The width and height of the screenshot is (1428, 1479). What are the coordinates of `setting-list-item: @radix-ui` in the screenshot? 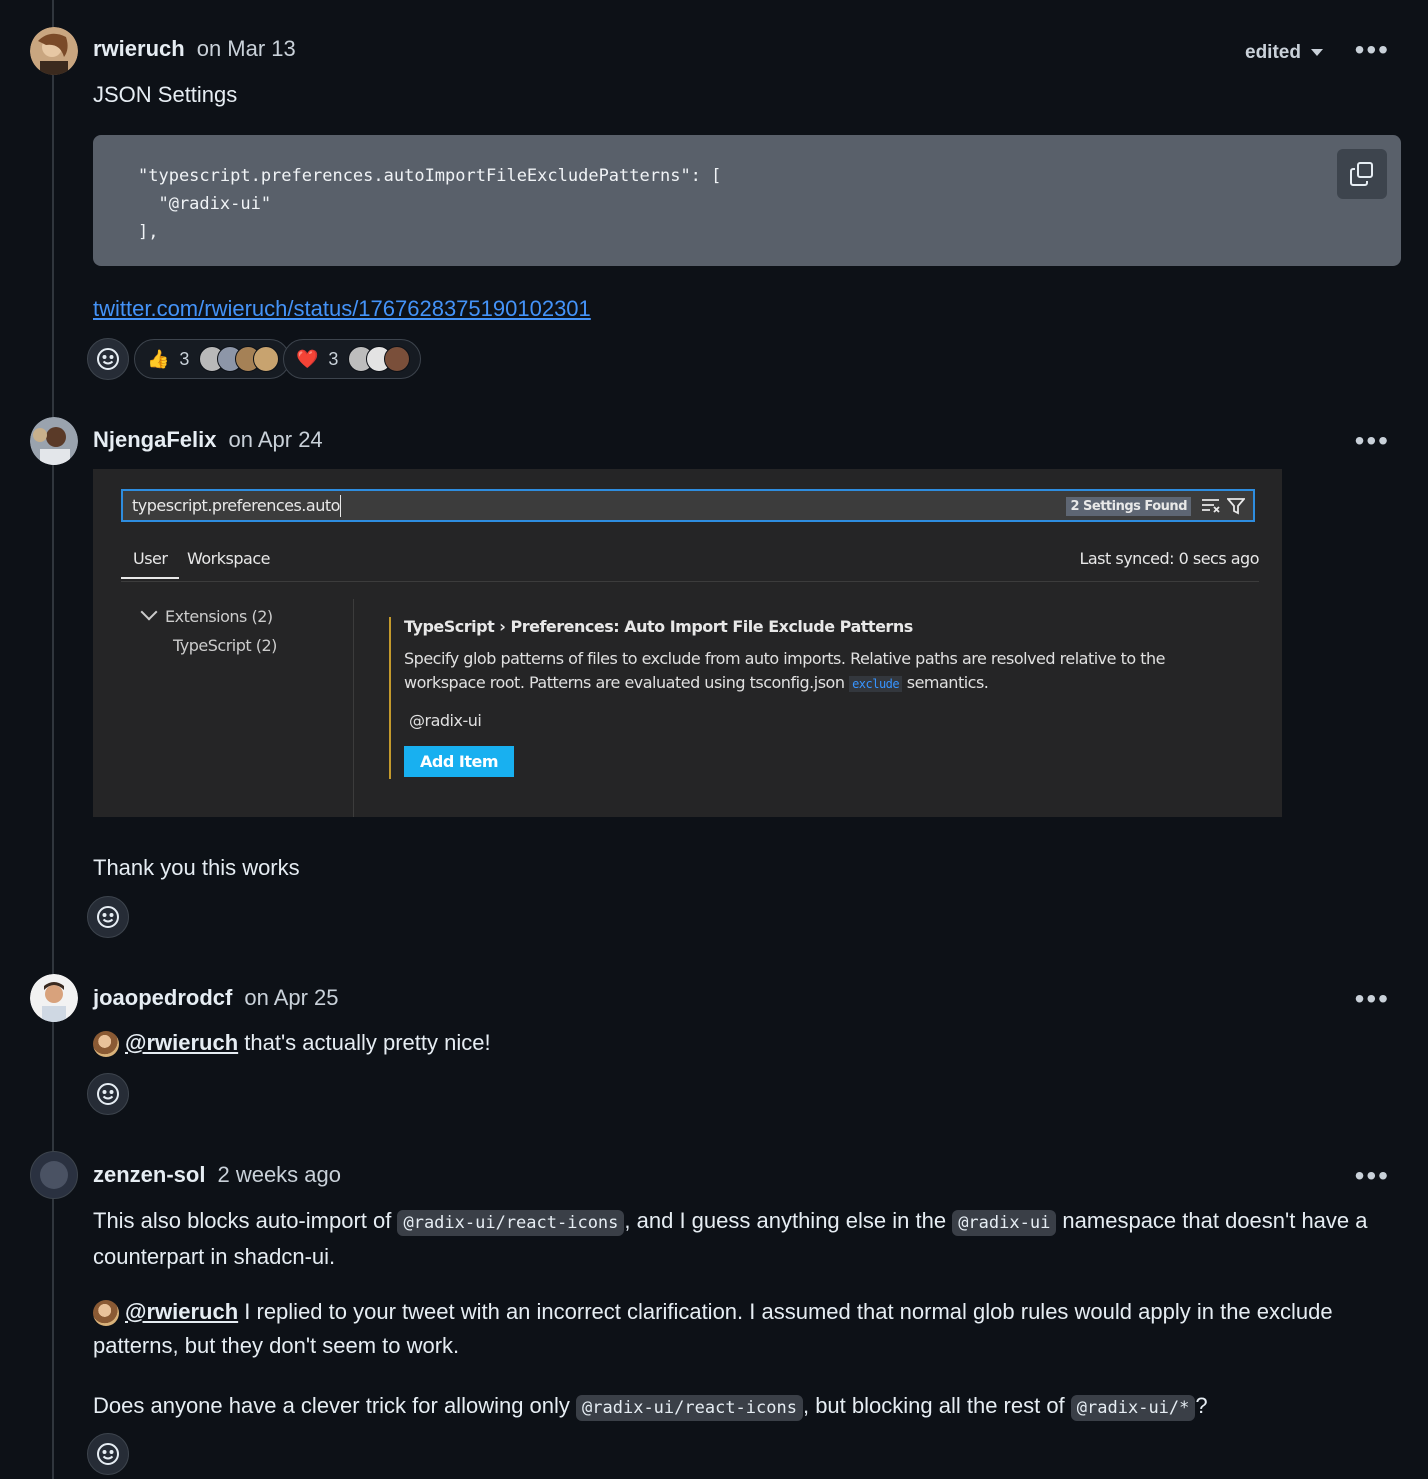 It's located at (445, 720).